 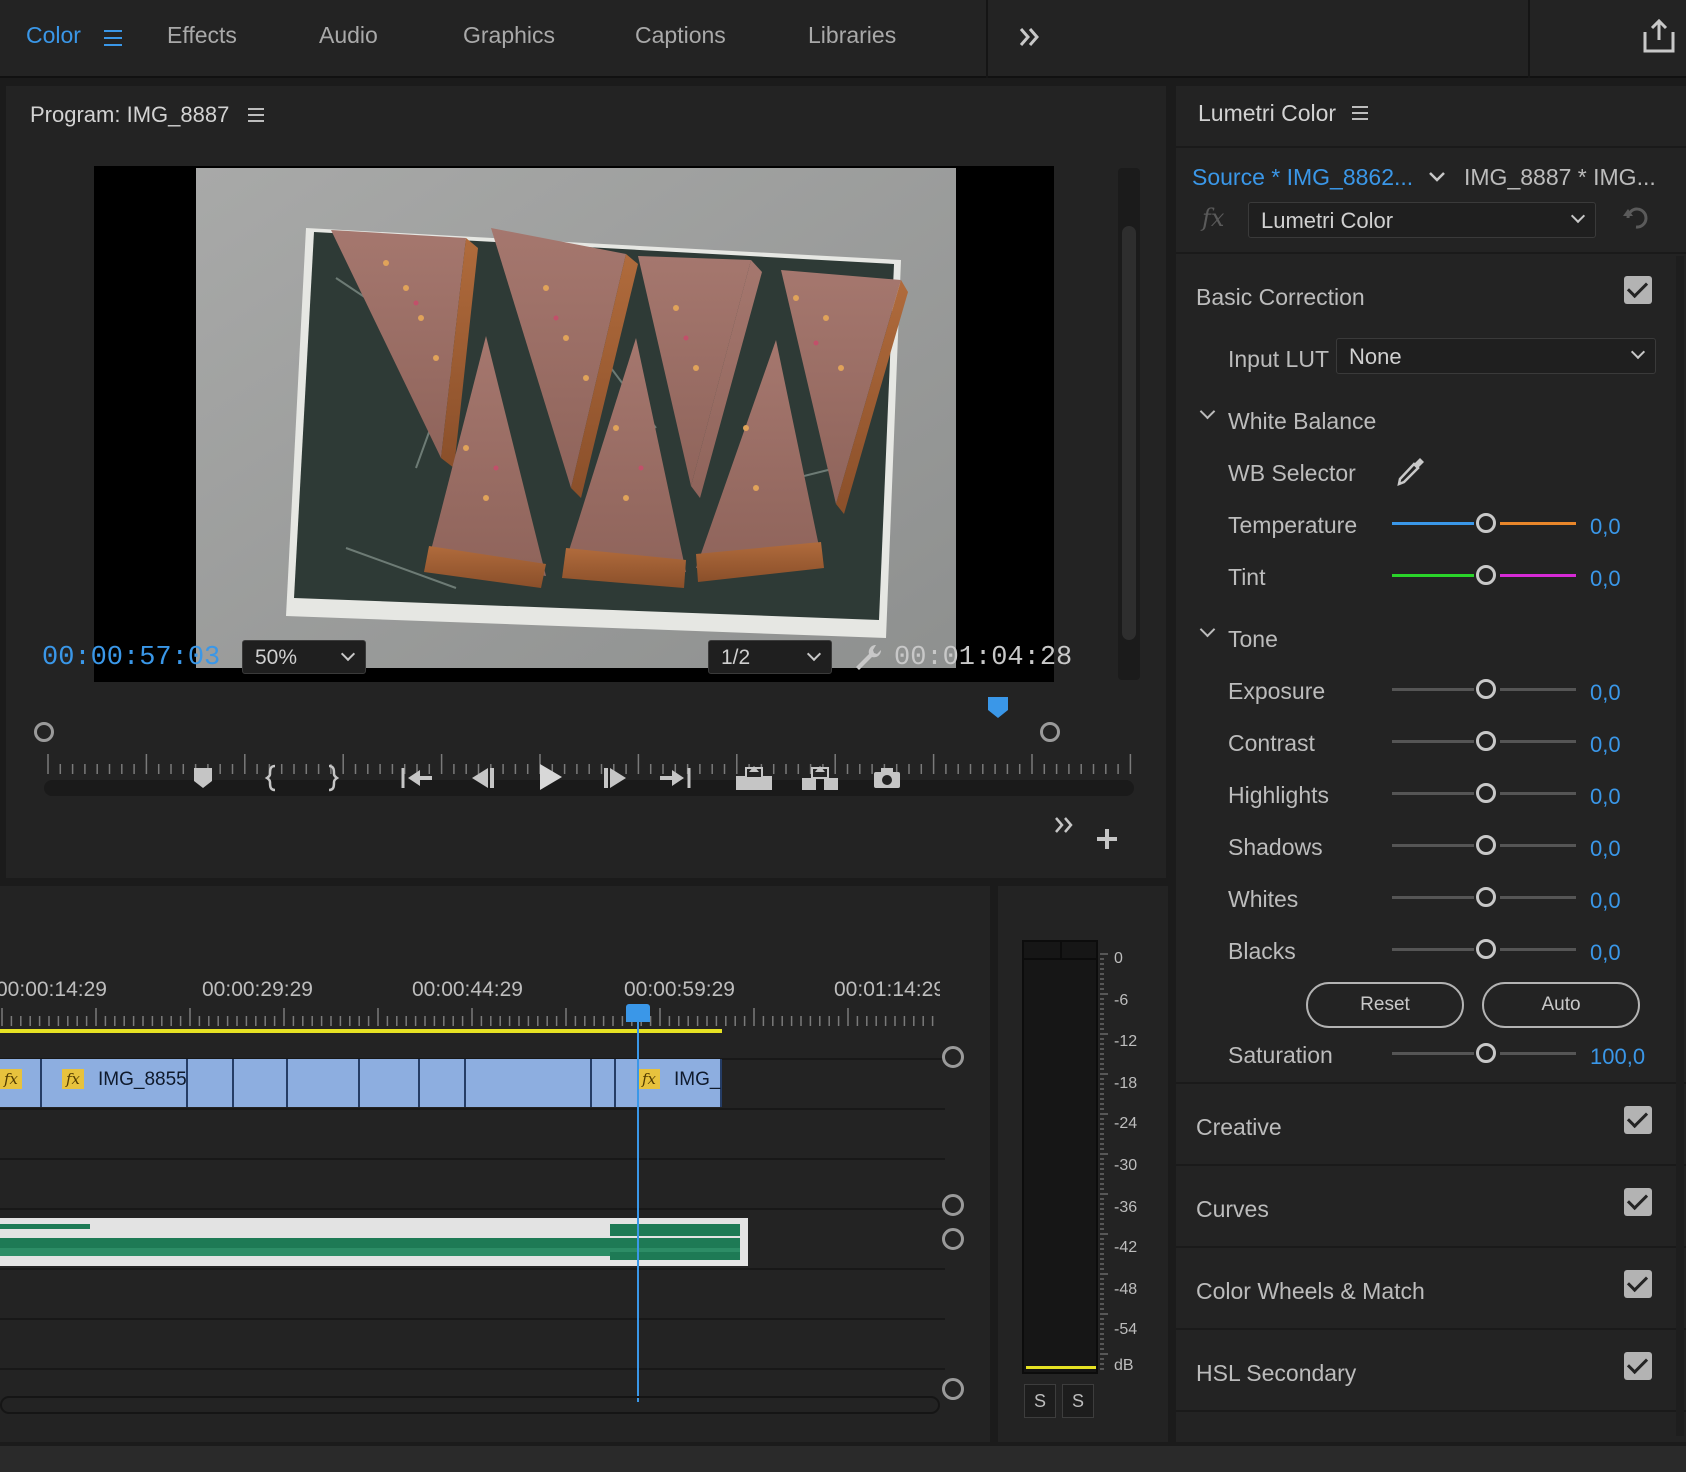 What do you see at coordinates (1496, 356) in the screenshot?
I see `input-lut-select: None` at bounding box center [1496, 356].